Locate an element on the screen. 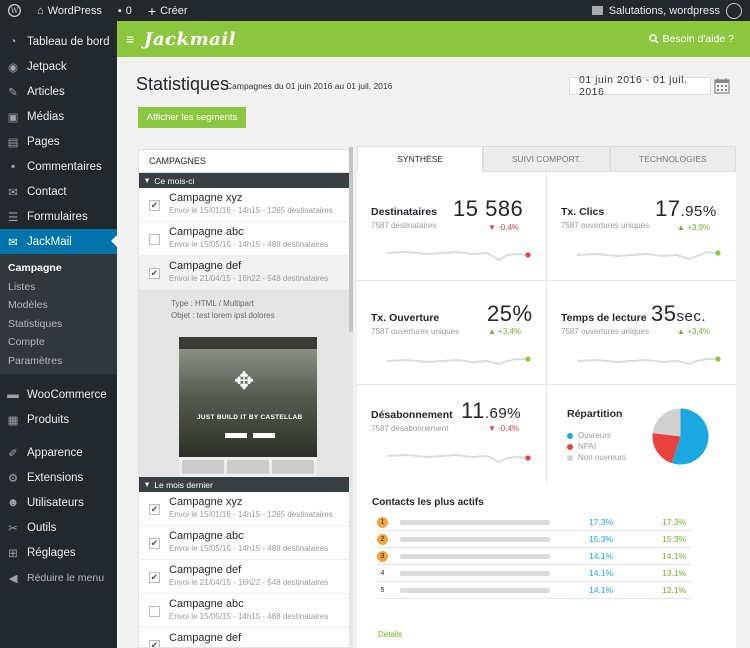 The image size is (750, 648). sidebar-item-contact: ✉ Contact is located at coordinates (58, 191).